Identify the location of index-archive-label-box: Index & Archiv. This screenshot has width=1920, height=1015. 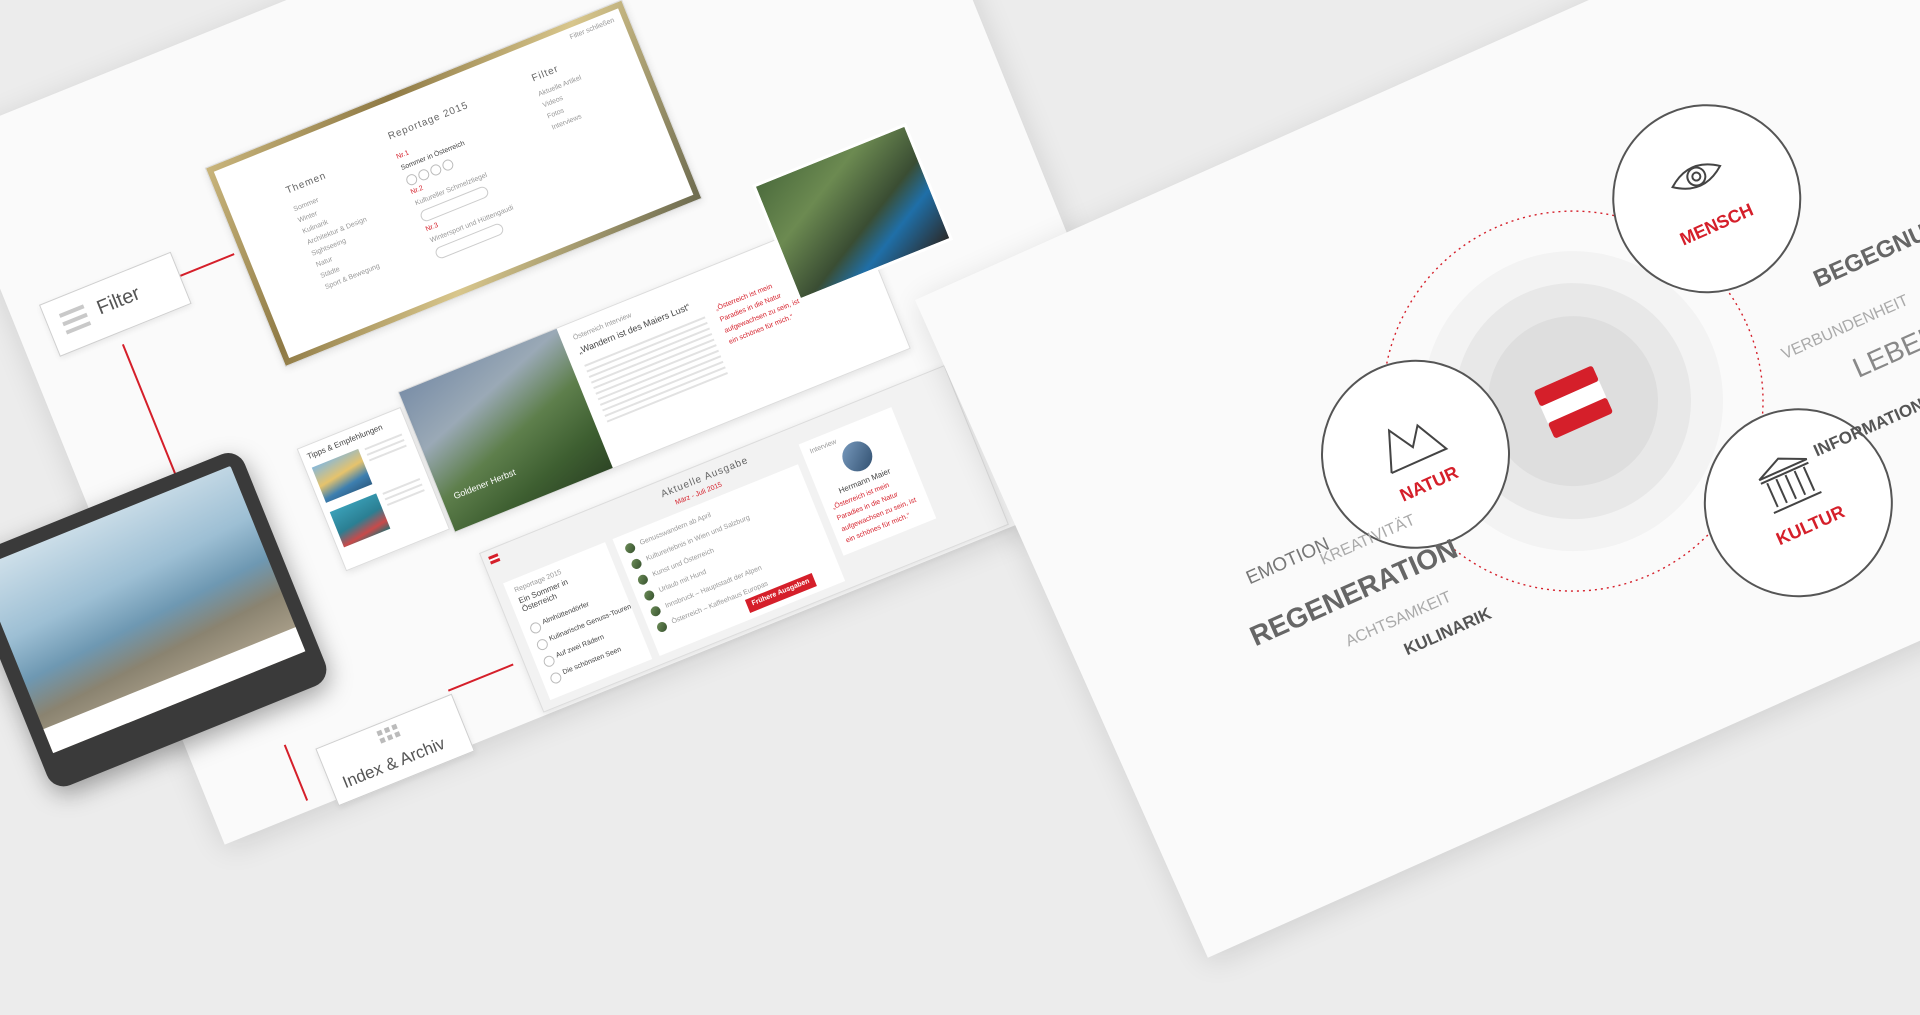
(395, 750).